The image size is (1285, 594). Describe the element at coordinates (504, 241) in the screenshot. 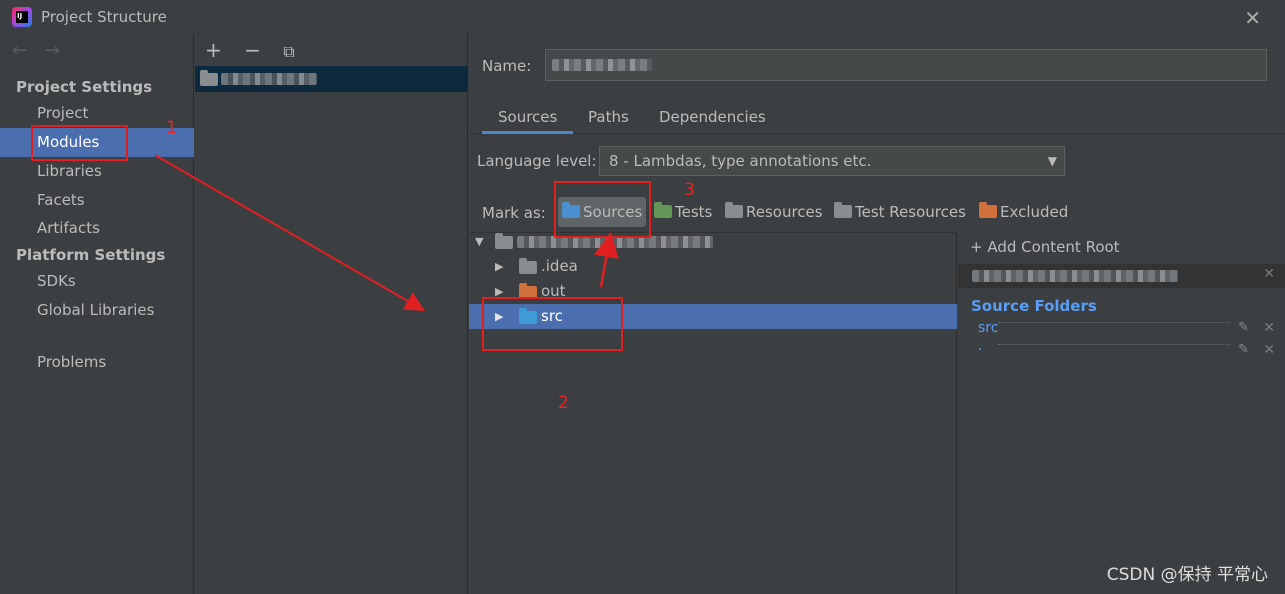

I see `root-folder-icon` at that location.